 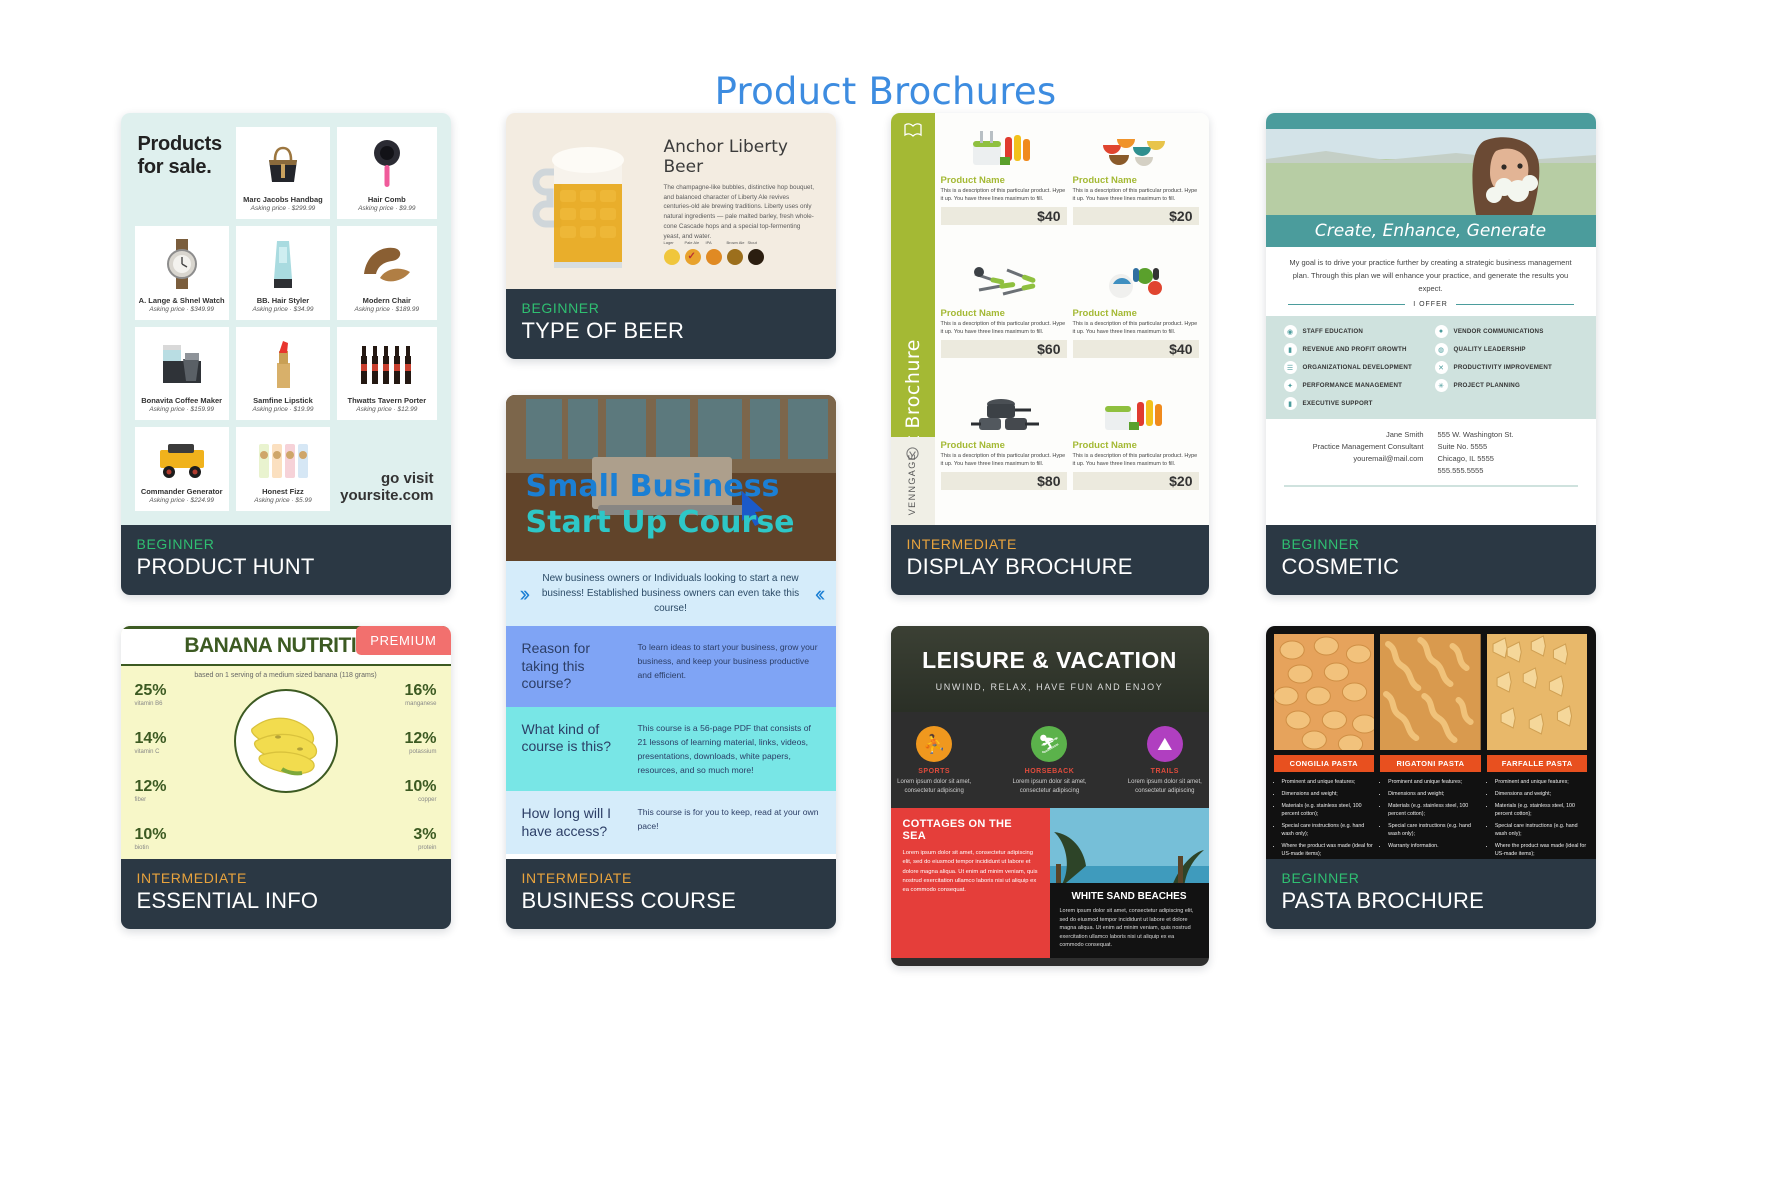 I want to click on offer-item: ● VENDOR COMMUNICATIONS, so click(x=1506, y=332).